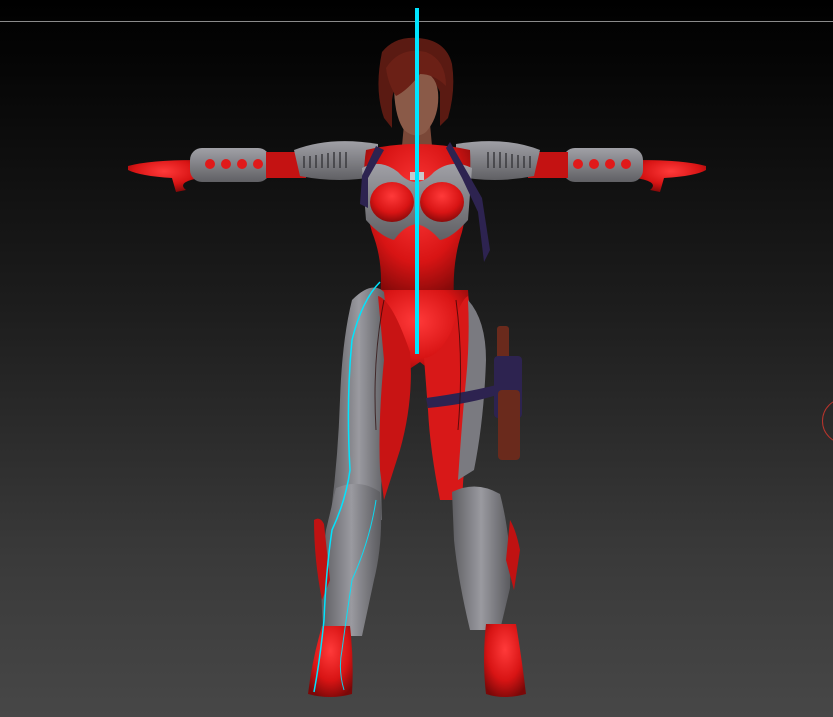 The image size is (833, 717). What do you see at coordinates (505, 660) in the screenshot?
I see `right-boot` at bounding box center [505, 660].